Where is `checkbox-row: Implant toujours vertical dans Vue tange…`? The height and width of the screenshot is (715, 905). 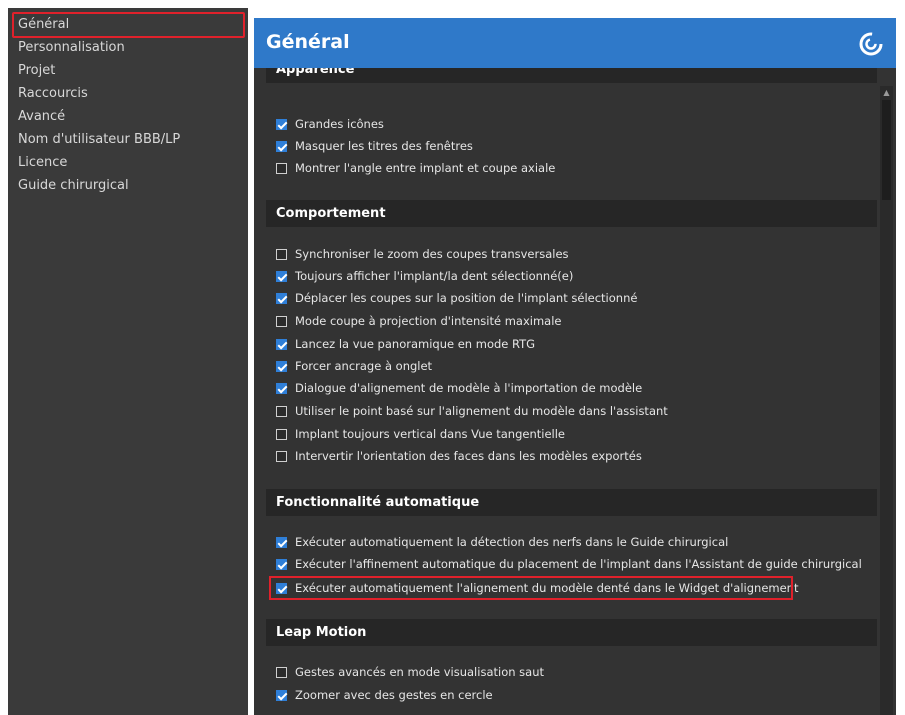
checkbox-row: Implant toujours vertical dans Vue tange… is located at coordinates (420, 434).